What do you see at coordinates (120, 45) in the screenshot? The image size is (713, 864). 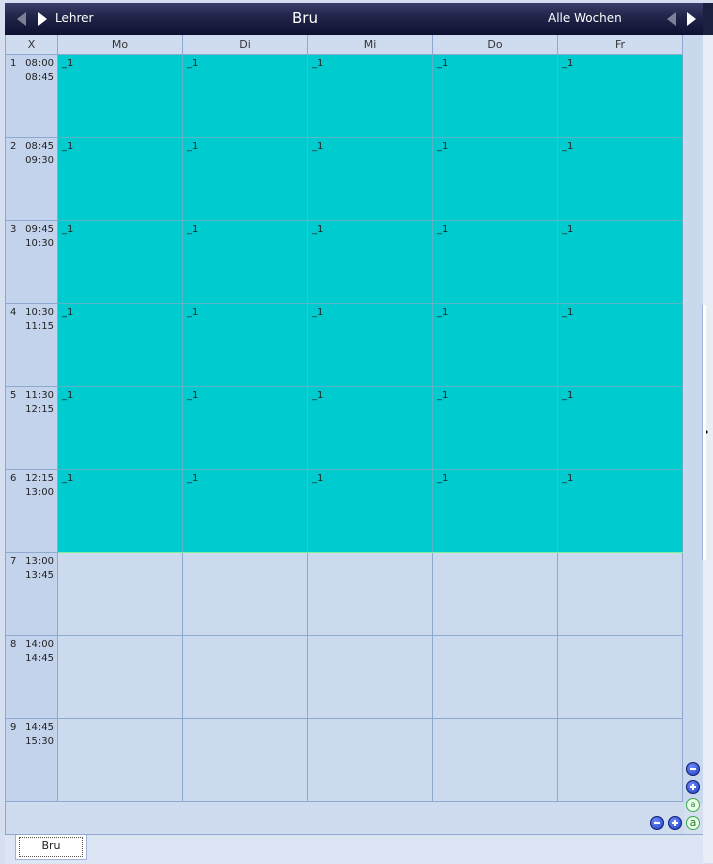 I see `day-header-mo: Mo` at bounding box center [120, 45].